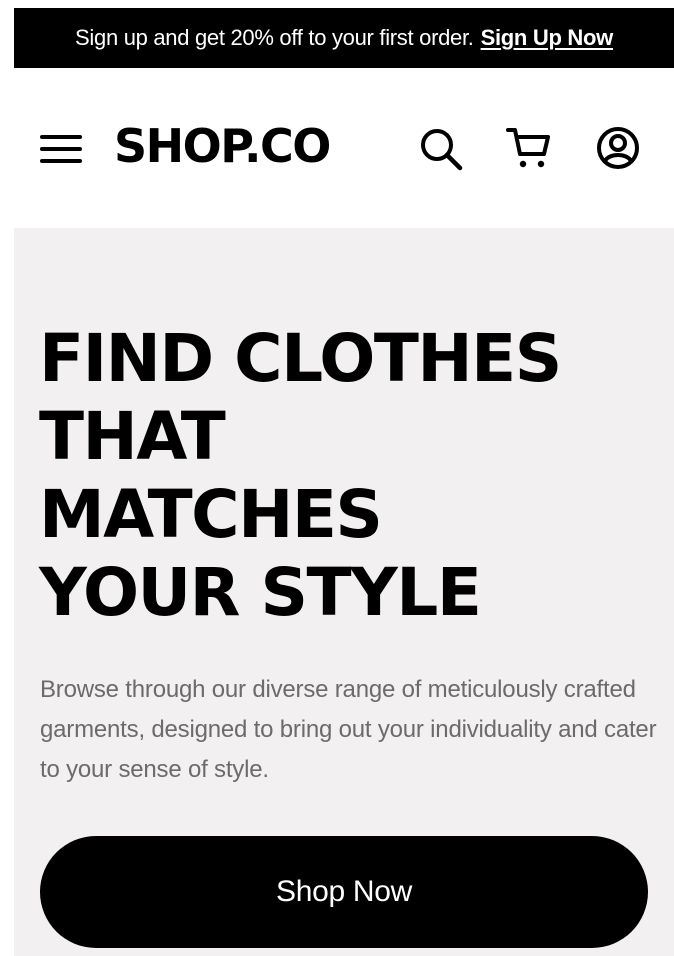  Describe the element at coordinates (618, 148) in the screenshot. I see `account-icon` at that location.